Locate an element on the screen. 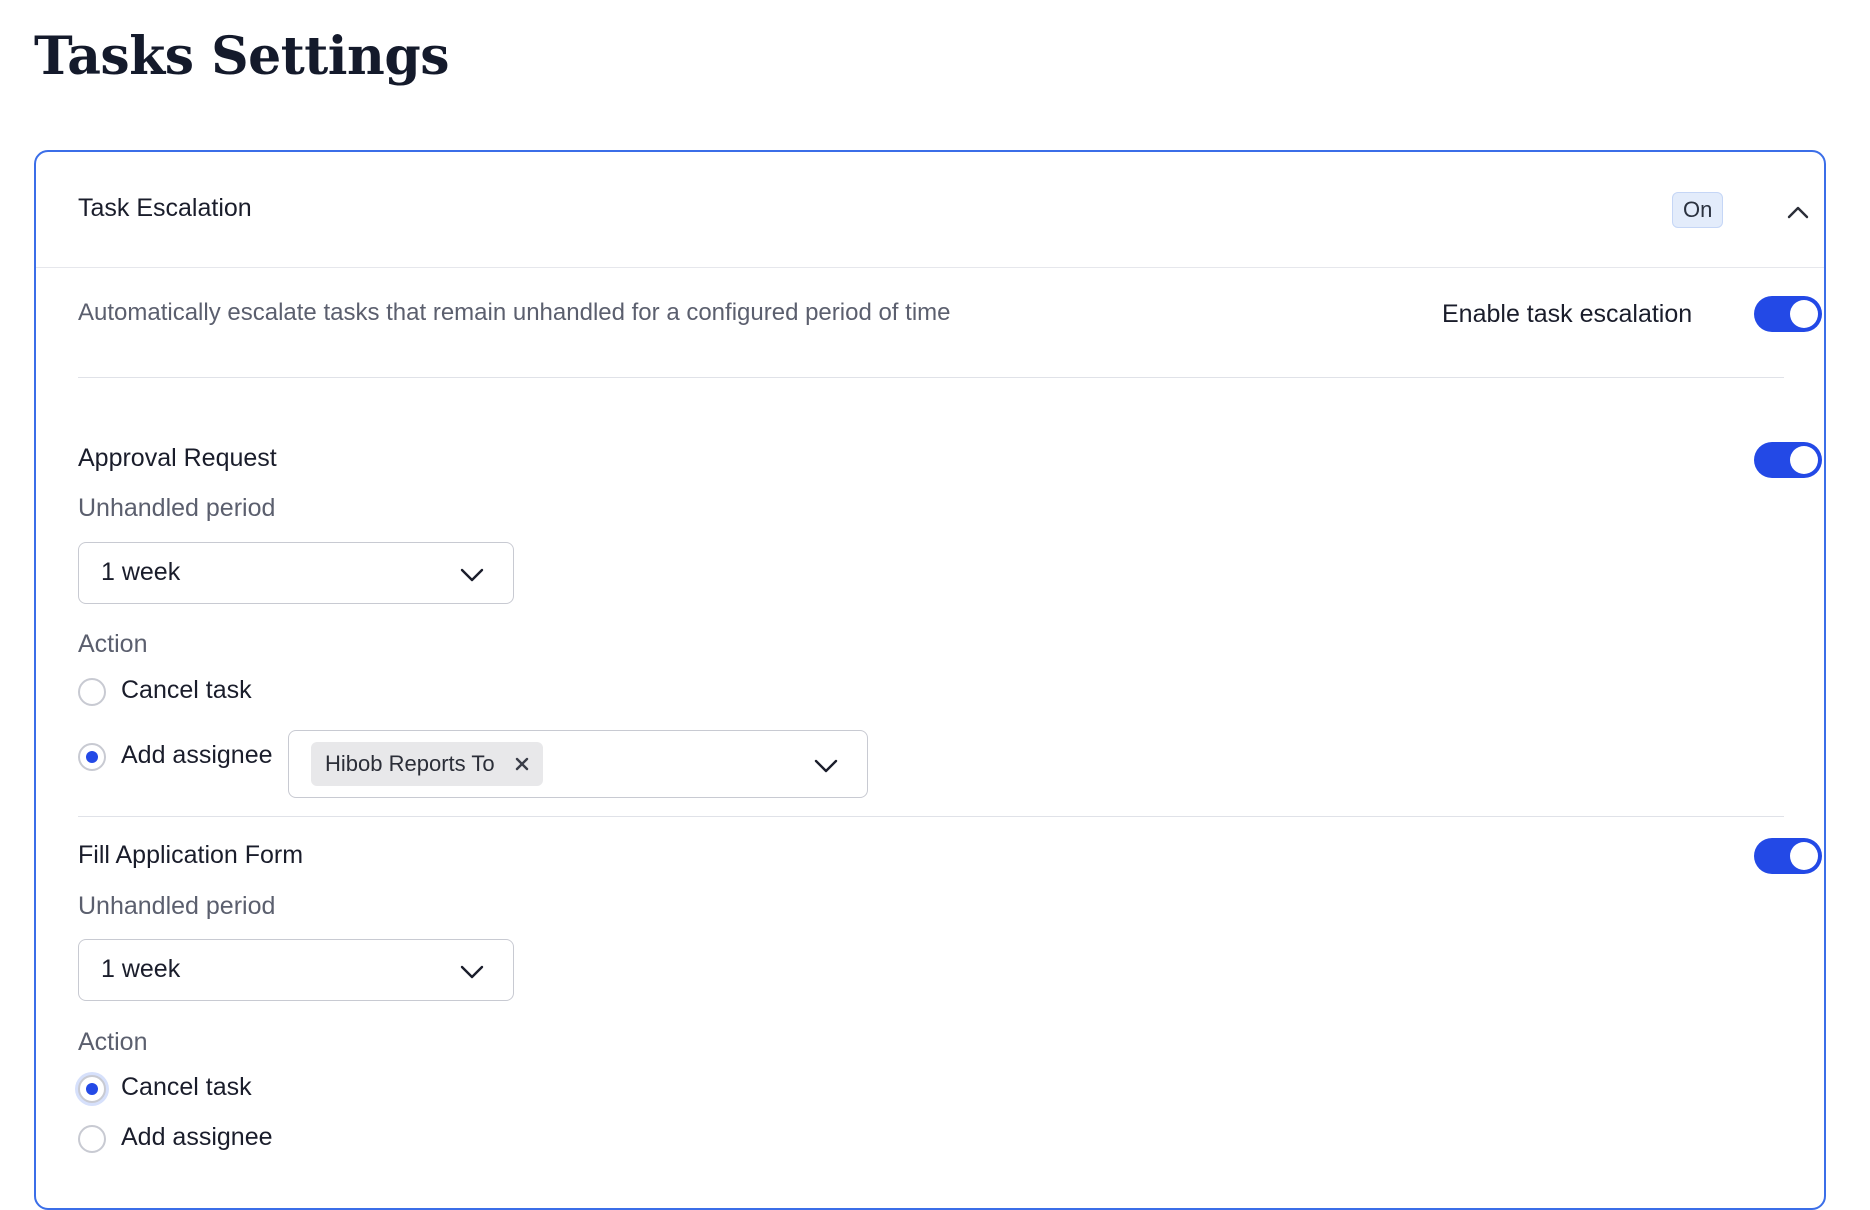  enable-escalation-toggle is located at coordinates (1788, 314).